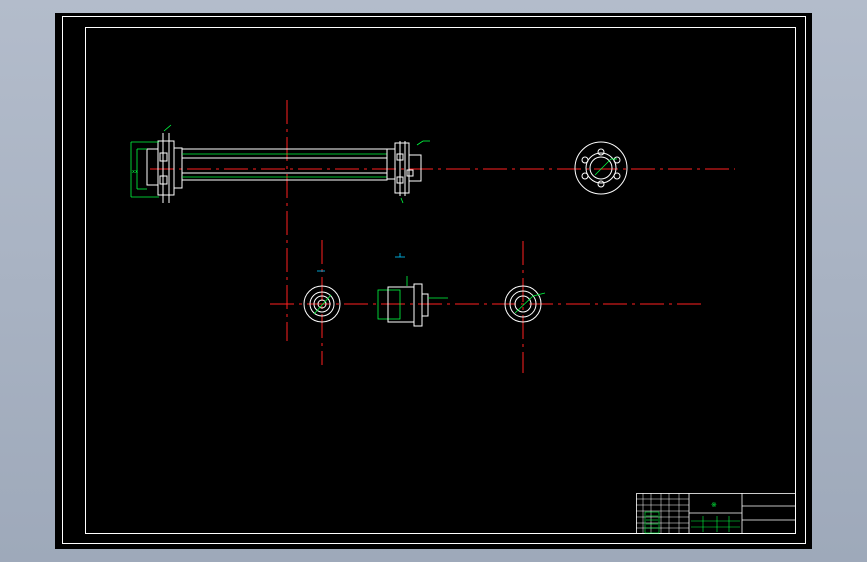  Describe the element at coordinates (716, 513) in the screenshot. I see `title-block: ※` at that location.